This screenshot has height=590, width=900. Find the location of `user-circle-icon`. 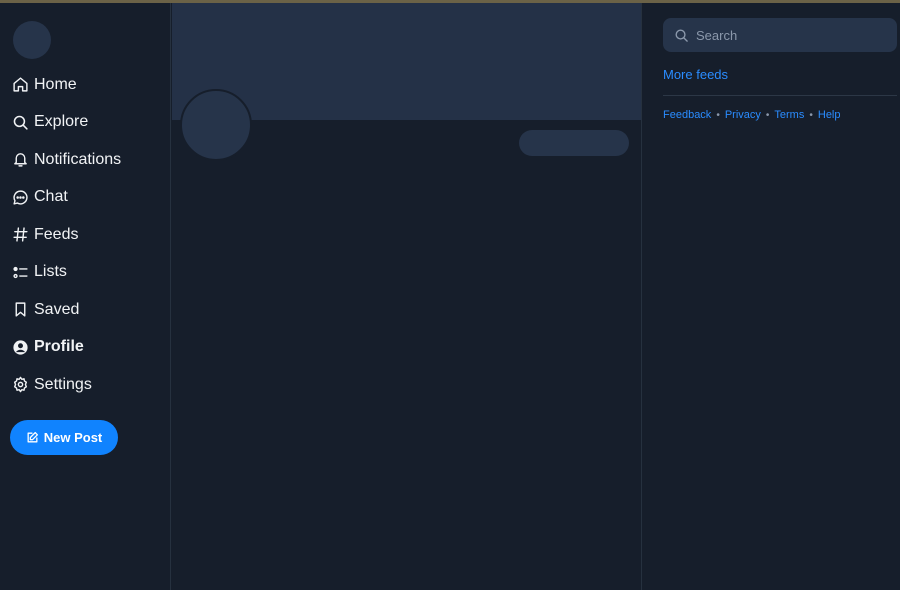

user-circle-icon is located at coordinates (20, 347).